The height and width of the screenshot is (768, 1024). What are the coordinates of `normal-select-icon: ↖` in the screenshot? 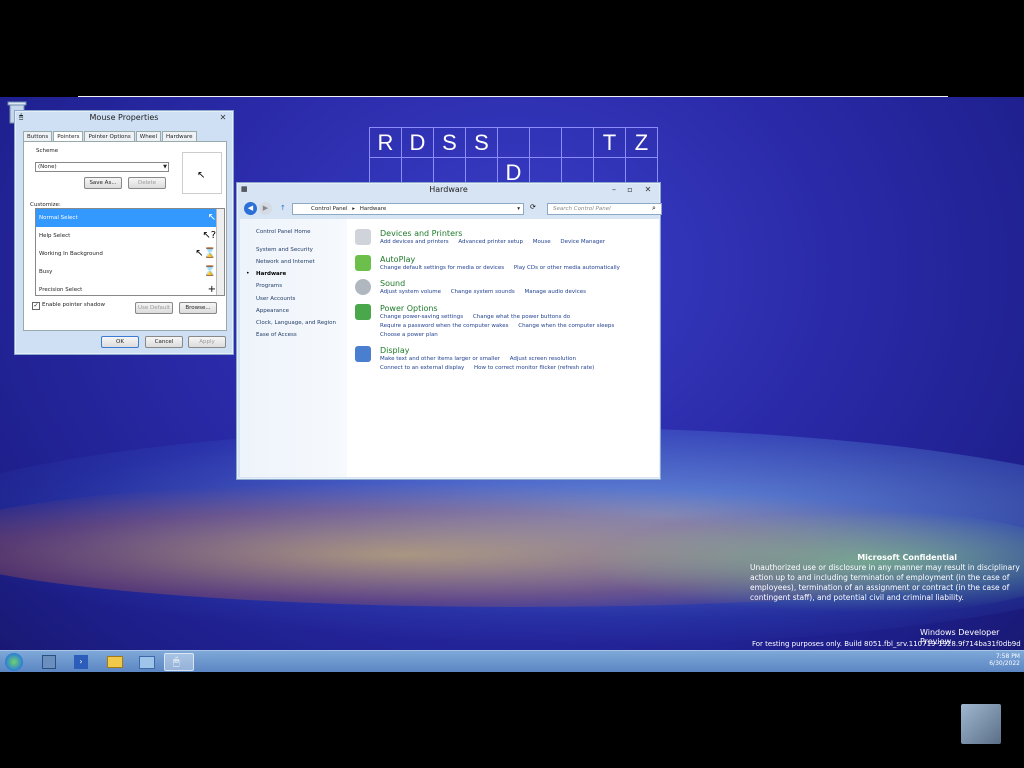 It's located at (211, 217).